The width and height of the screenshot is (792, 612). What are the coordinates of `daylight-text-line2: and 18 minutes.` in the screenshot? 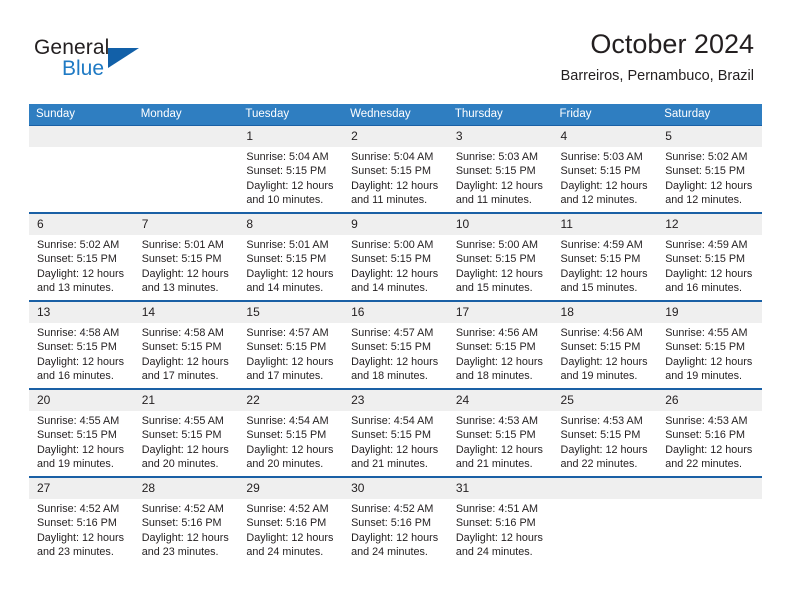 It's located at (389, 375).